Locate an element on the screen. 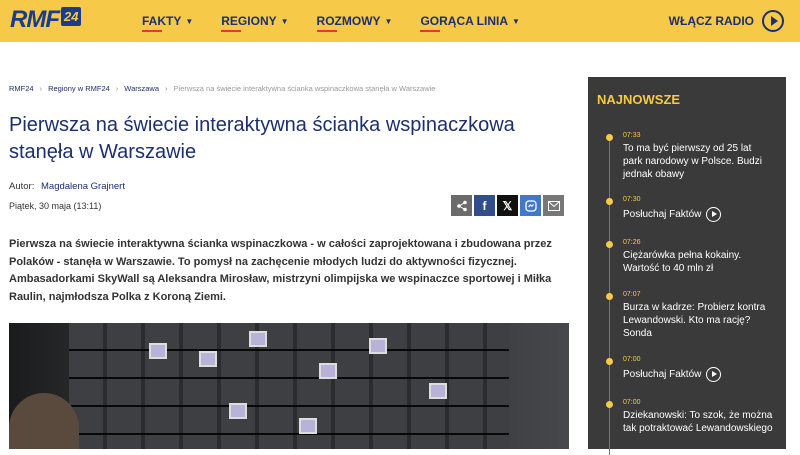  share-buttons: f 𝕏 is located at coordinates (506, 205).